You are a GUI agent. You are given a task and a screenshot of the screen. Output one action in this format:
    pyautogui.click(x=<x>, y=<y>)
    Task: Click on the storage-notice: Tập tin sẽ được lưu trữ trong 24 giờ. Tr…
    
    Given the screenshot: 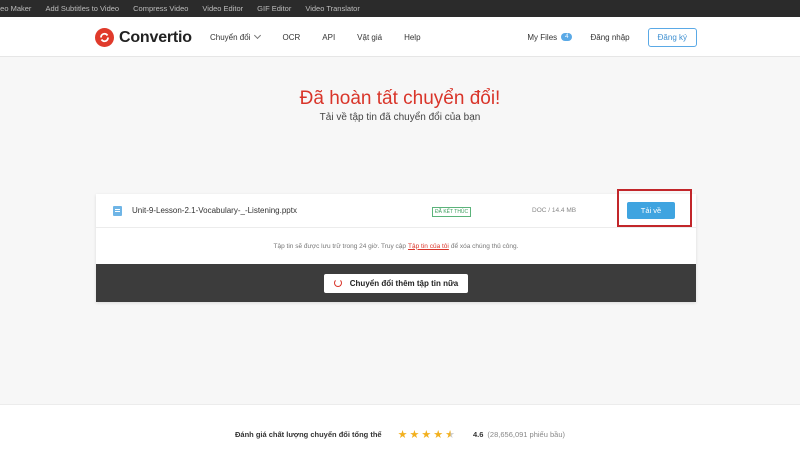 What is the action you would take?
    pyautogui.click(x=396, y=246)
    